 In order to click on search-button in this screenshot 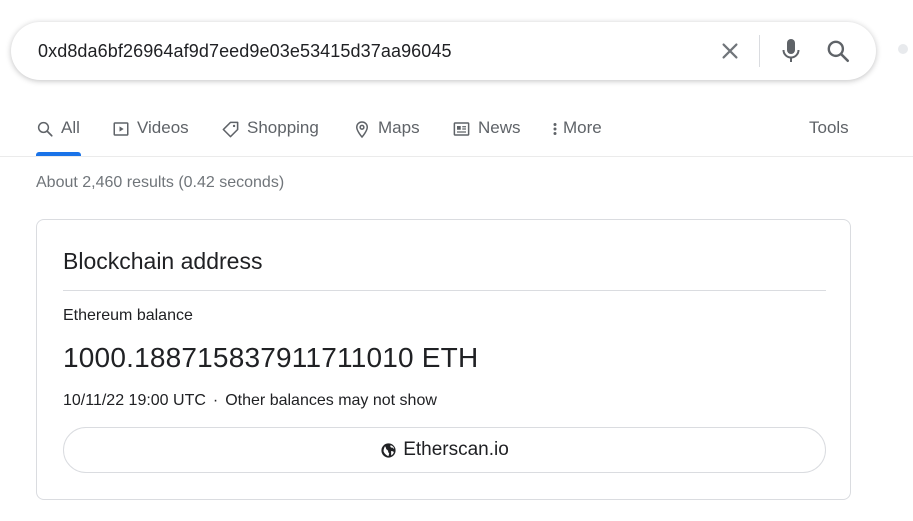, I will do `click(838, 51)`.